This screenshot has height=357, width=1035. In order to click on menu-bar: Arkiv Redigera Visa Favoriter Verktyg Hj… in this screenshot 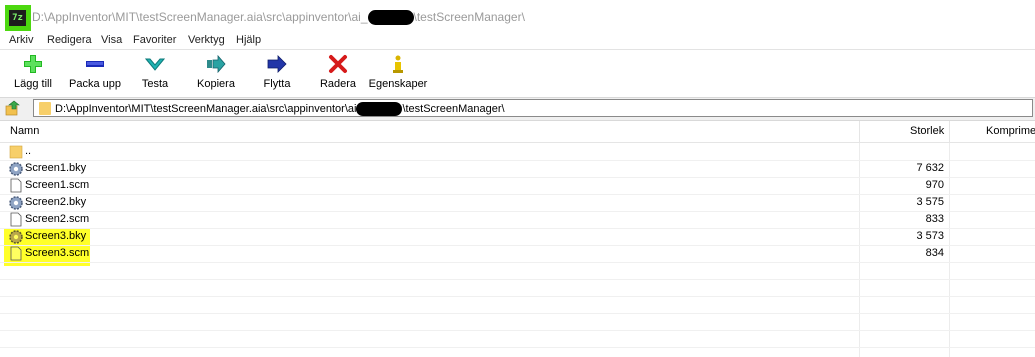, I will do `click(517, 41)`.